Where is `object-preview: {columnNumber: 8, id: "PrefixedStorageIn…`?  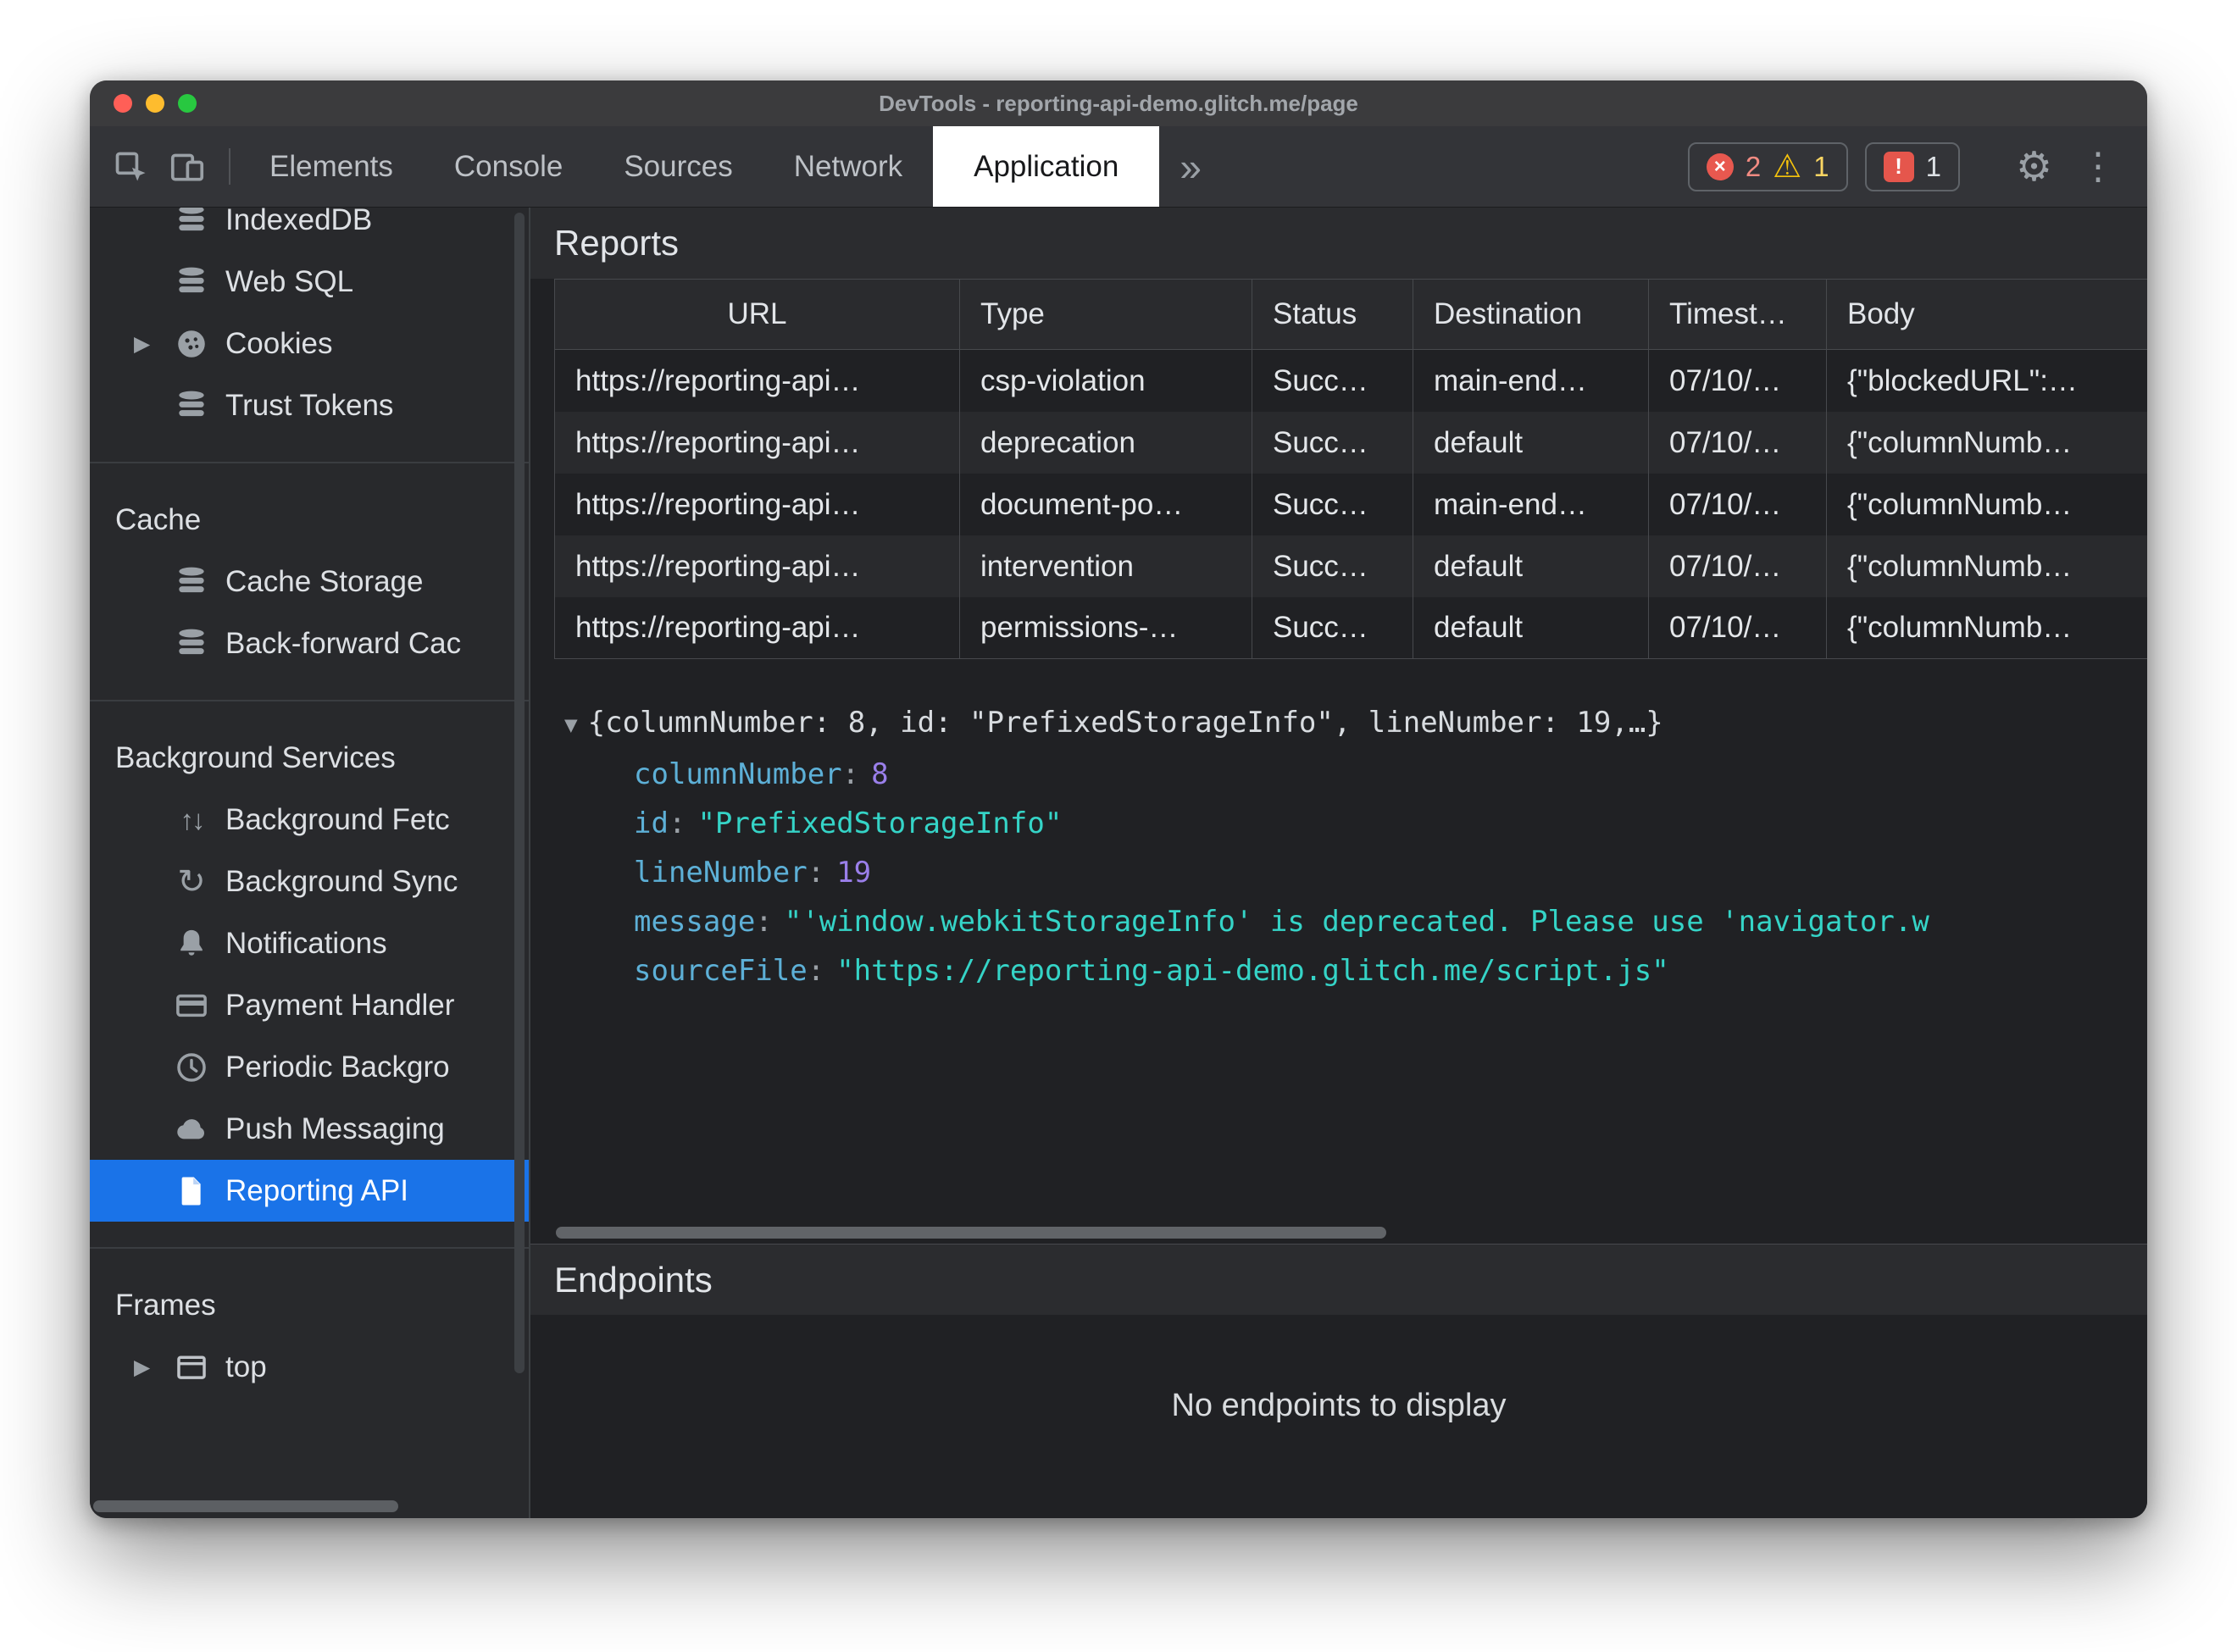
object-preview: {columnNumber: 8, id: "PrefixedStorageIn… is located at coordinates (1125, 723).